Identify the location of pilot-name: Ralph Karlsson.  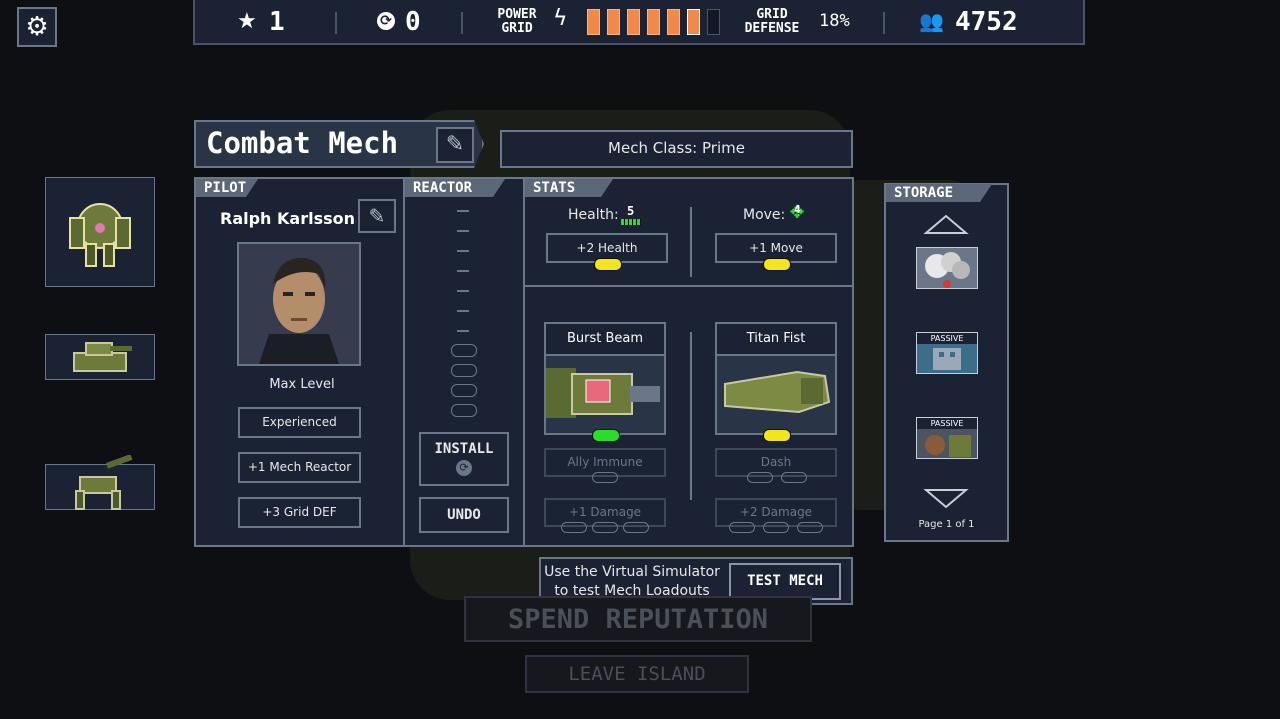
(288, 218).